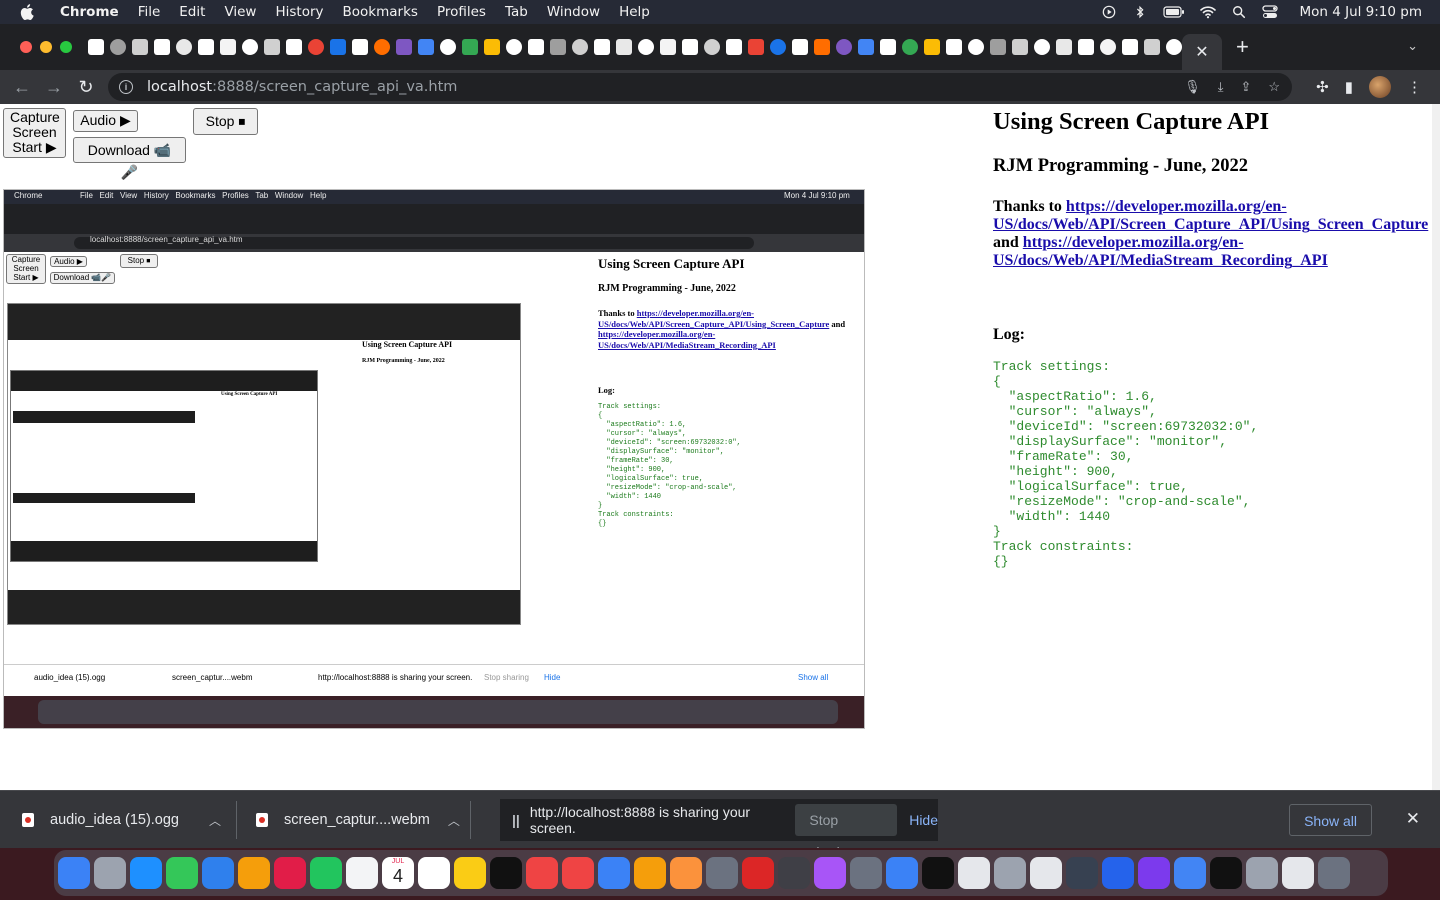 The width and height of the screenshot is (1440, 900). Describe the element at coordinates (1360, 12) in the screenshot. I see `menubar-clock: Mon 4 Jul 9:10 pm` at that location.